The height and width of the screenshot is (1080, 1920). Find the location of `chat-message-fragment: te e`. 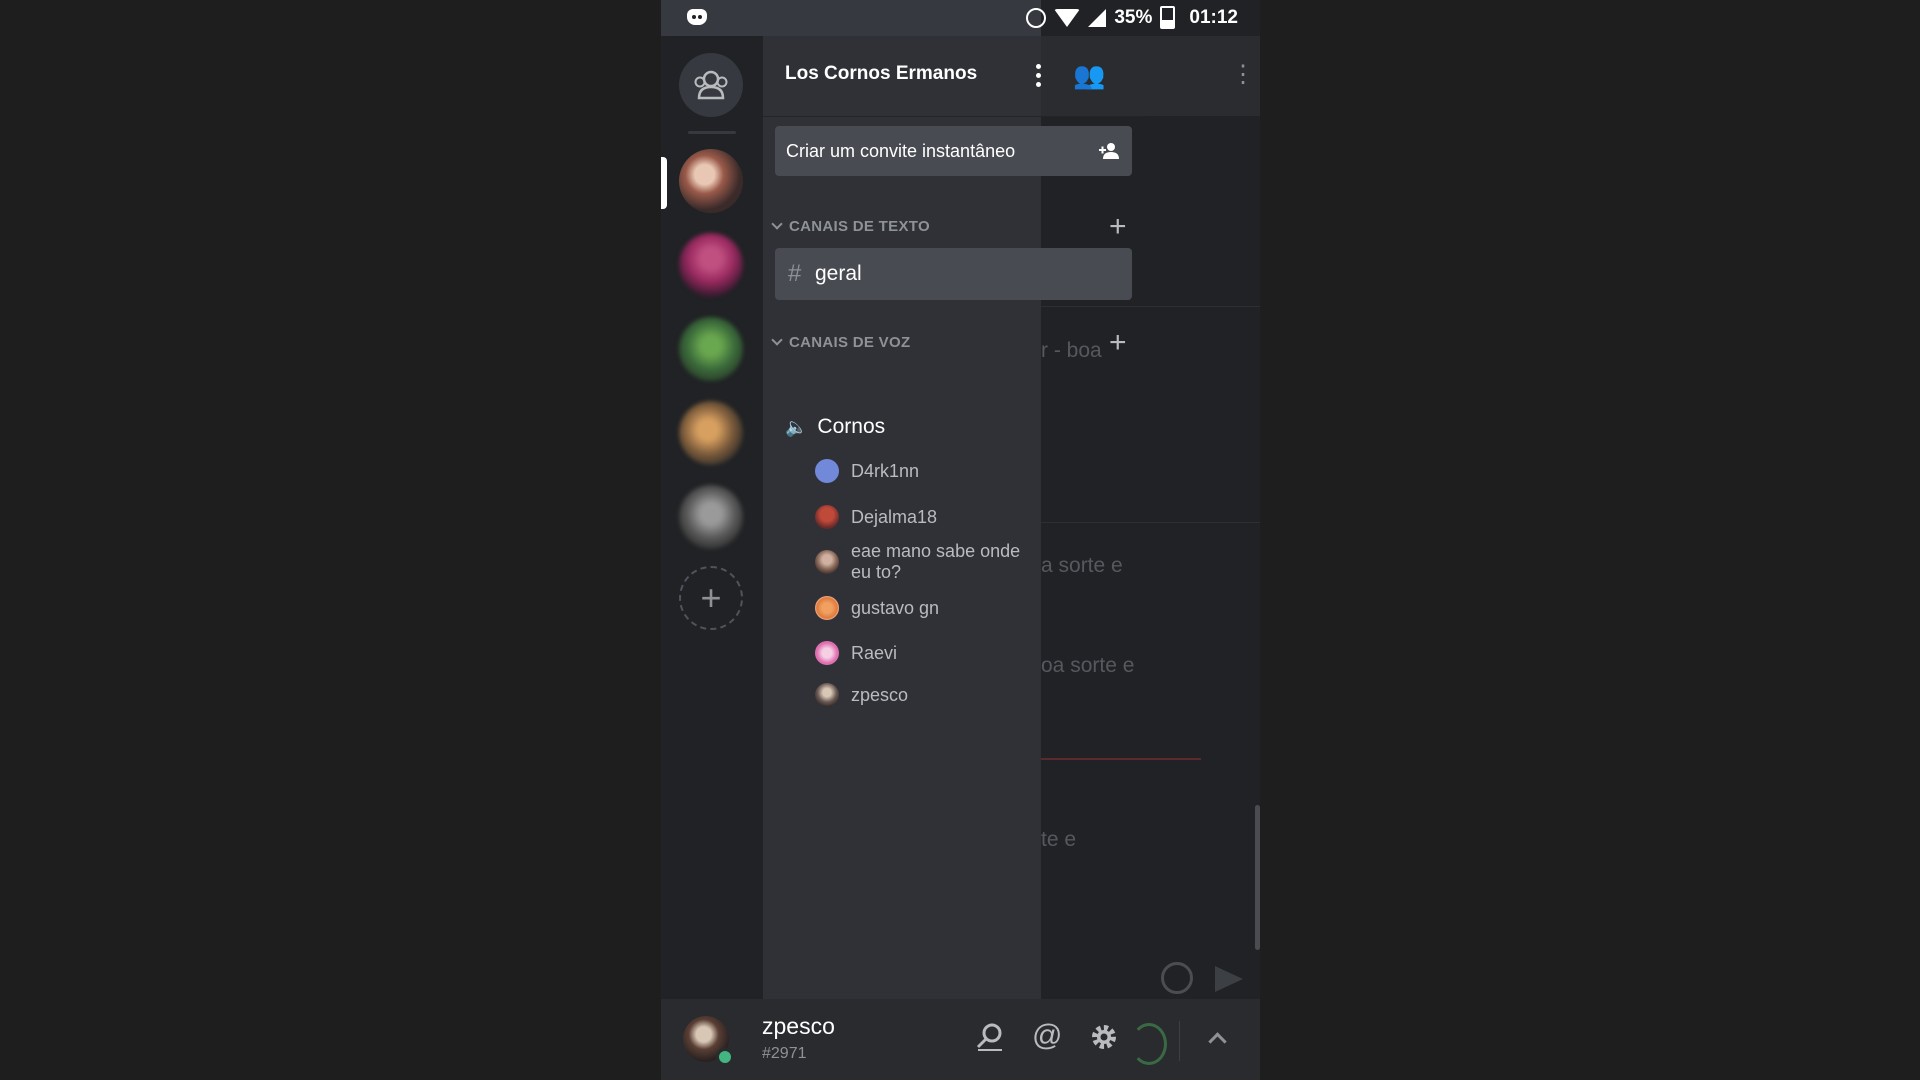

chat-message-fragment: te e is located at coordinates (1059, 839).